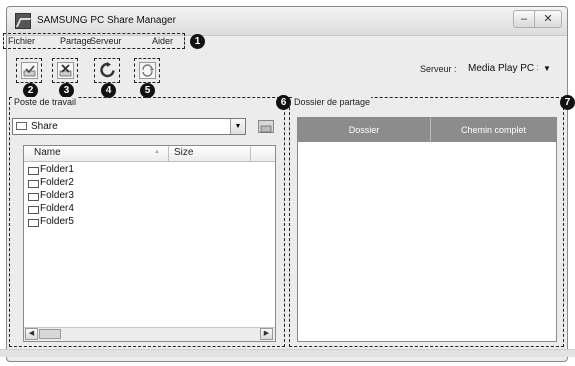  I want to click on callout-5: 5, so click(147, 90).